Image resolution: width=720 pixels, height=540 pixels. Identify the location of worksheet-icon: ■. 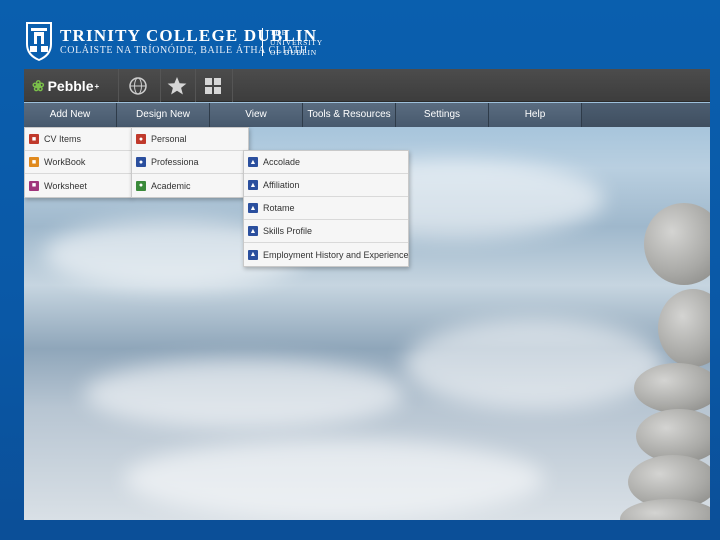
(34, 185).